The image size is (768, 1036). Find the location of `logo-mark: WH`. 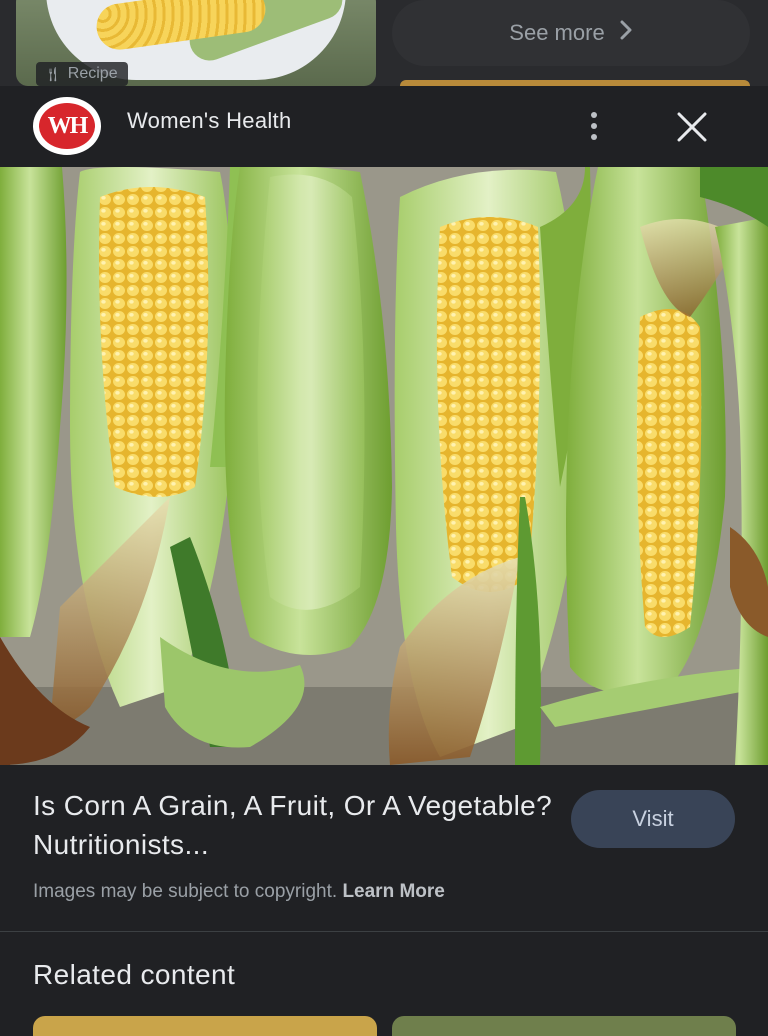

logo-mark: WH is located at coordinates (67, 126).